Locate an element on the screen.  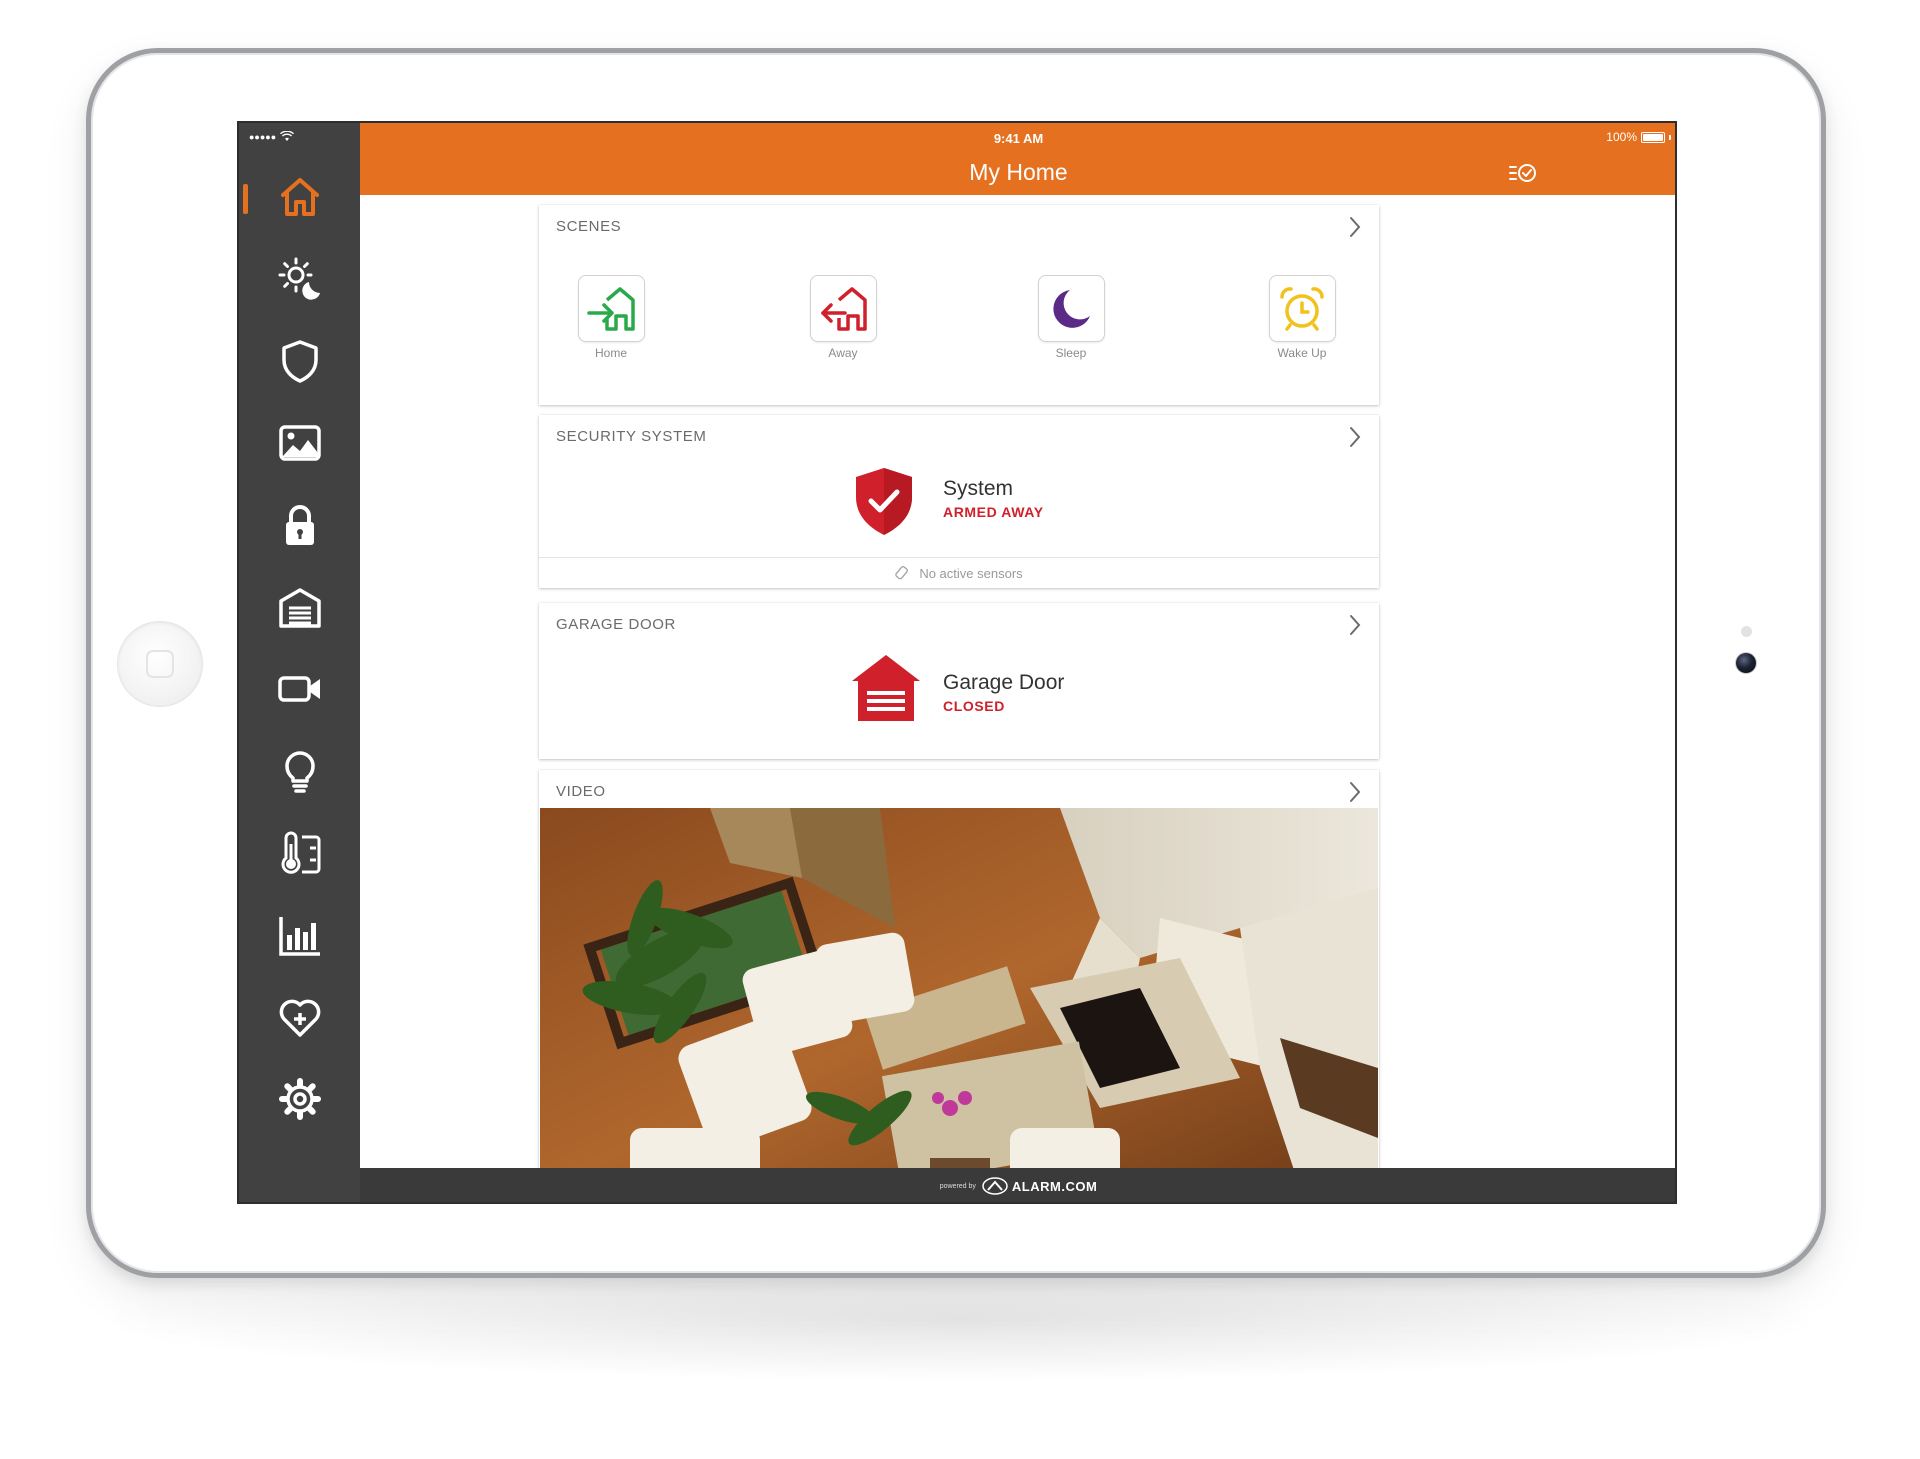
nav-lights is located at coordinates (299, 771).